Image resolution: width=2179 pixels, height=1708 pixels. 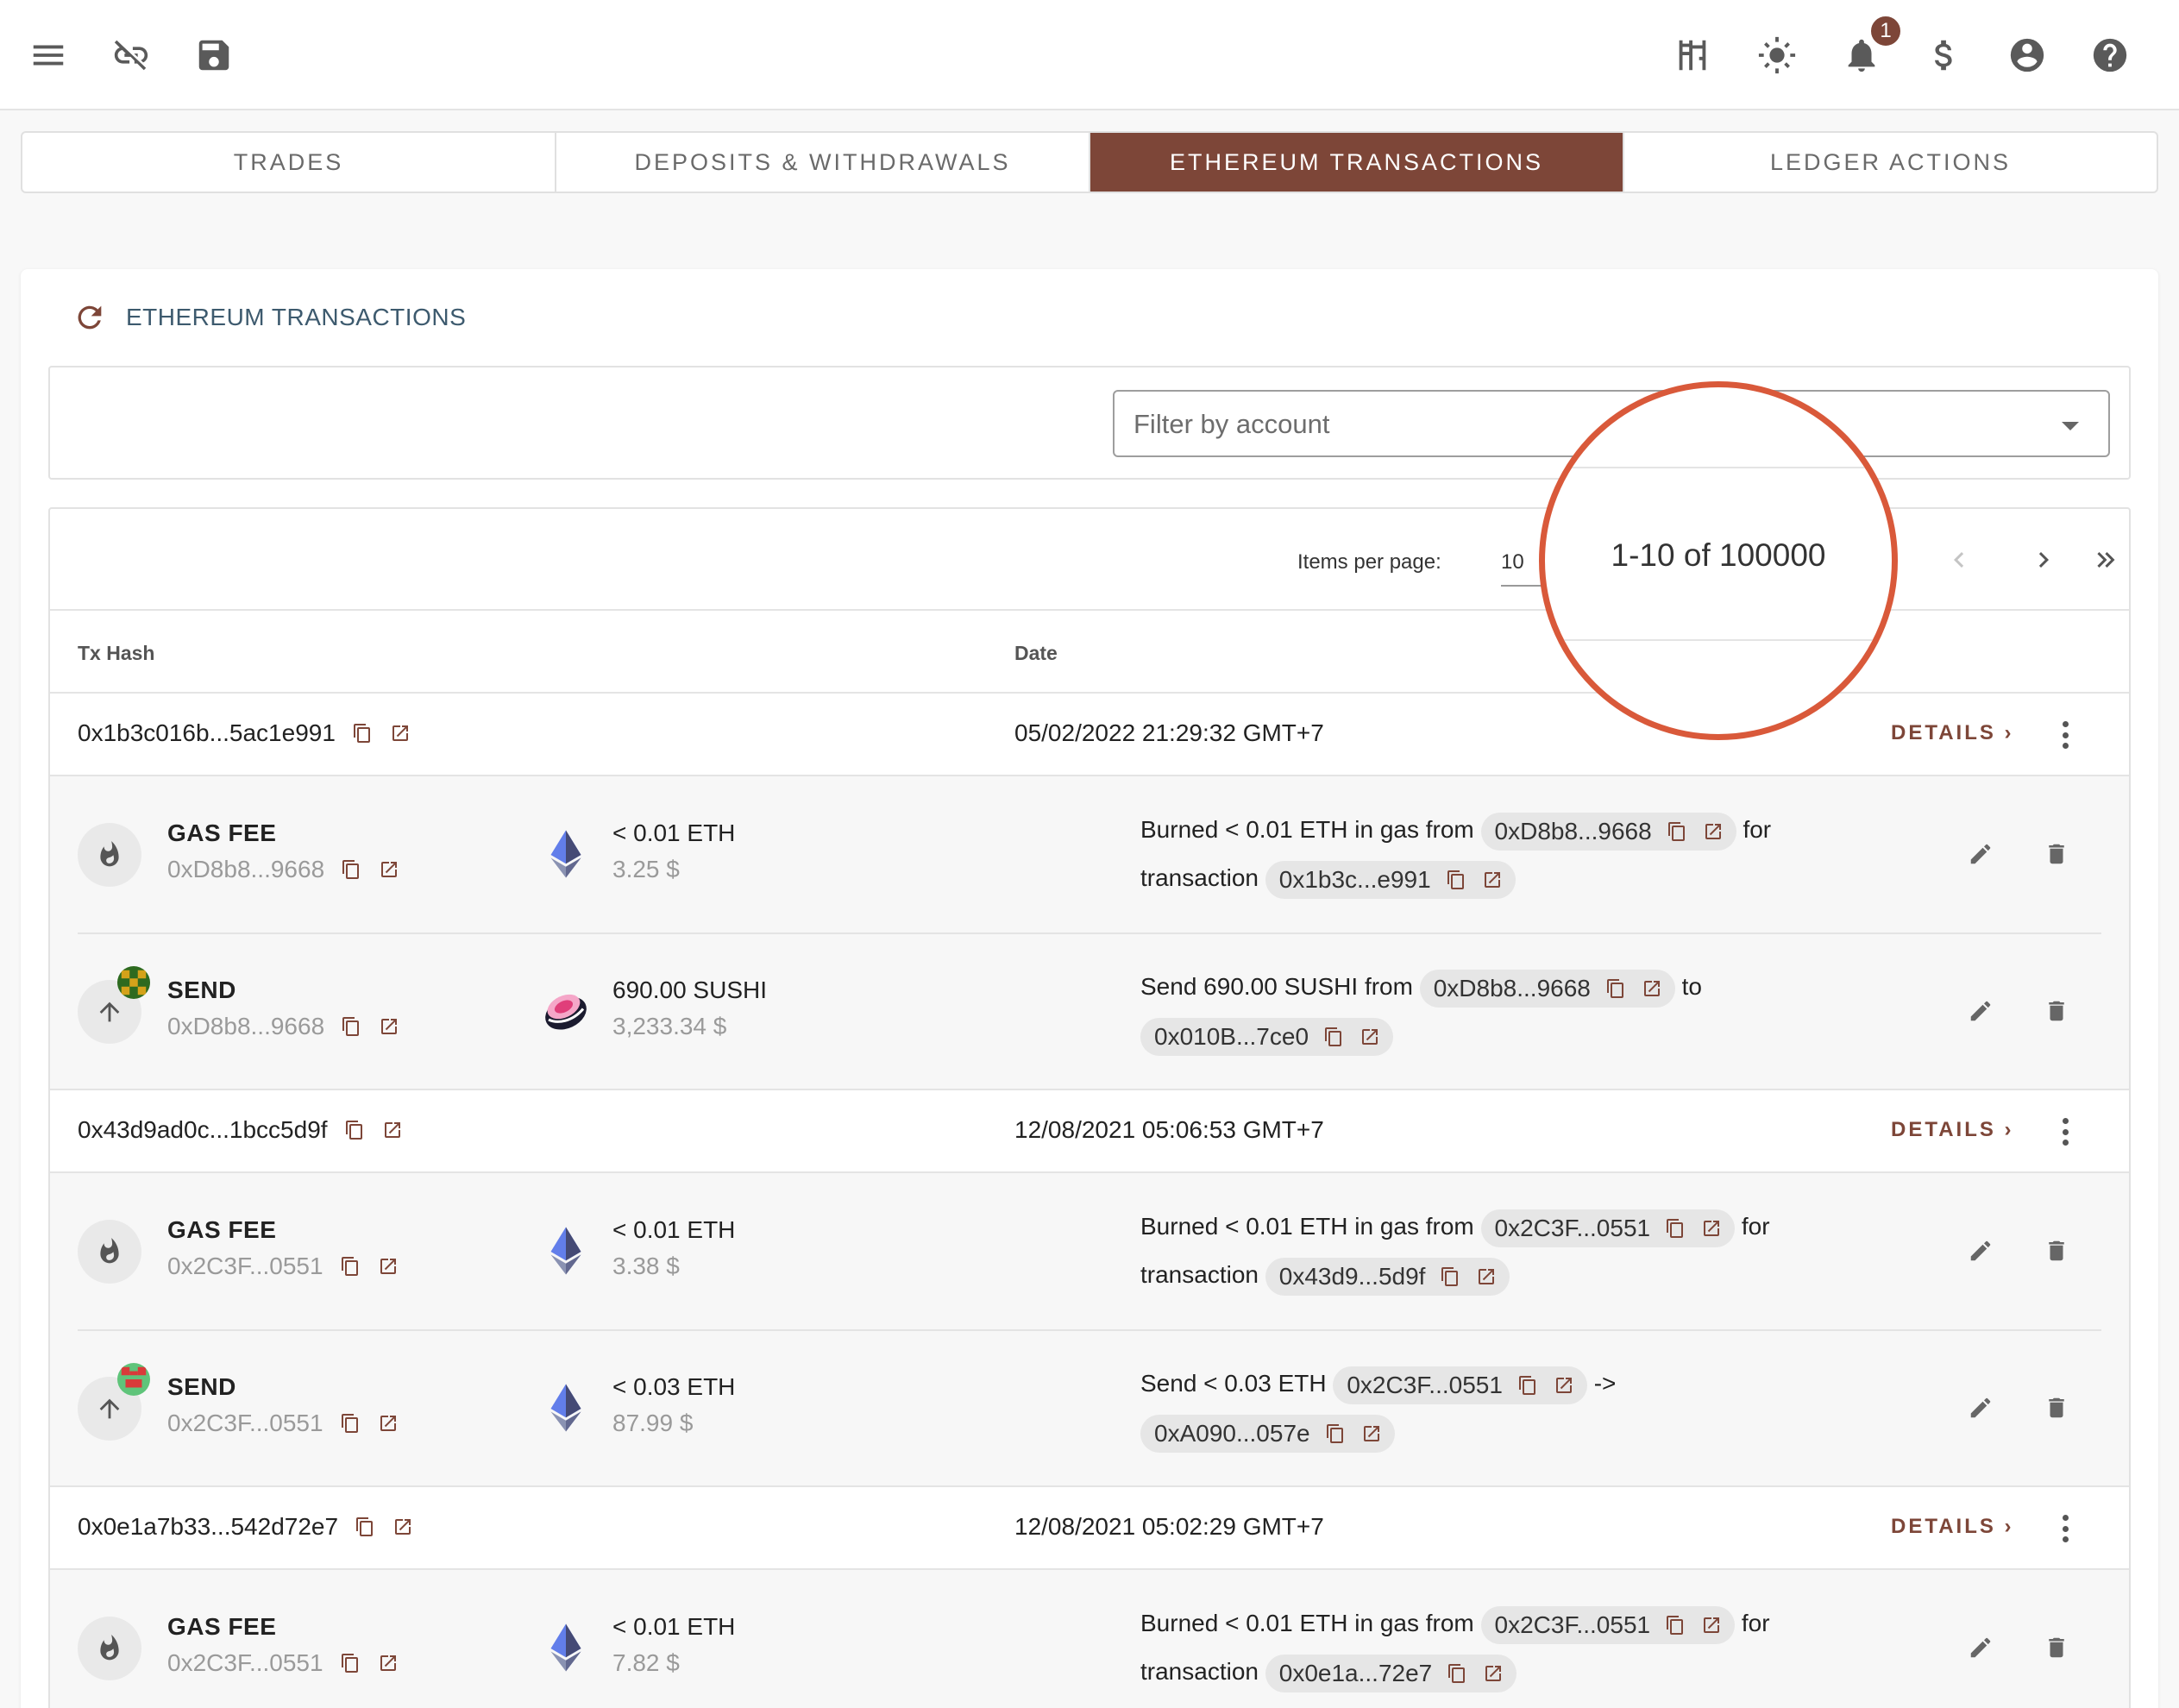 What do you see at coordinates (48, 55) in the screenshot?
I see `menu-icon` at bounding box center [48, 55].